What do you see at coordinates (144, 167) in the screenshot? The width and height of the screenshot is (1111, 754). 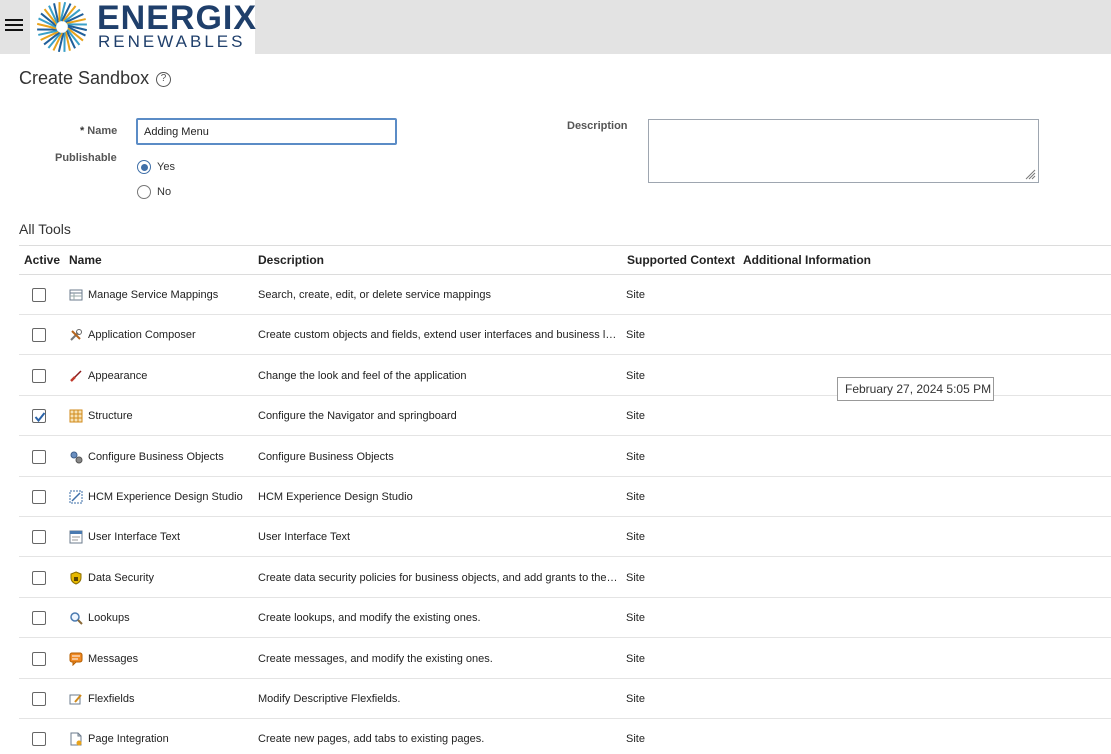 I see `publishable-yes-radio` at bounding box center [144, 167].